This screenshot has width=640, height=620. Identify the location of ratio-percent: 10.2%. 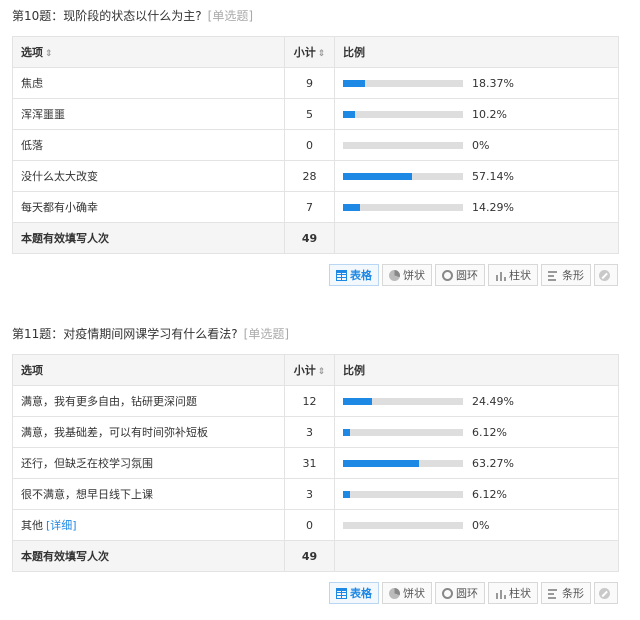
(489, 114).